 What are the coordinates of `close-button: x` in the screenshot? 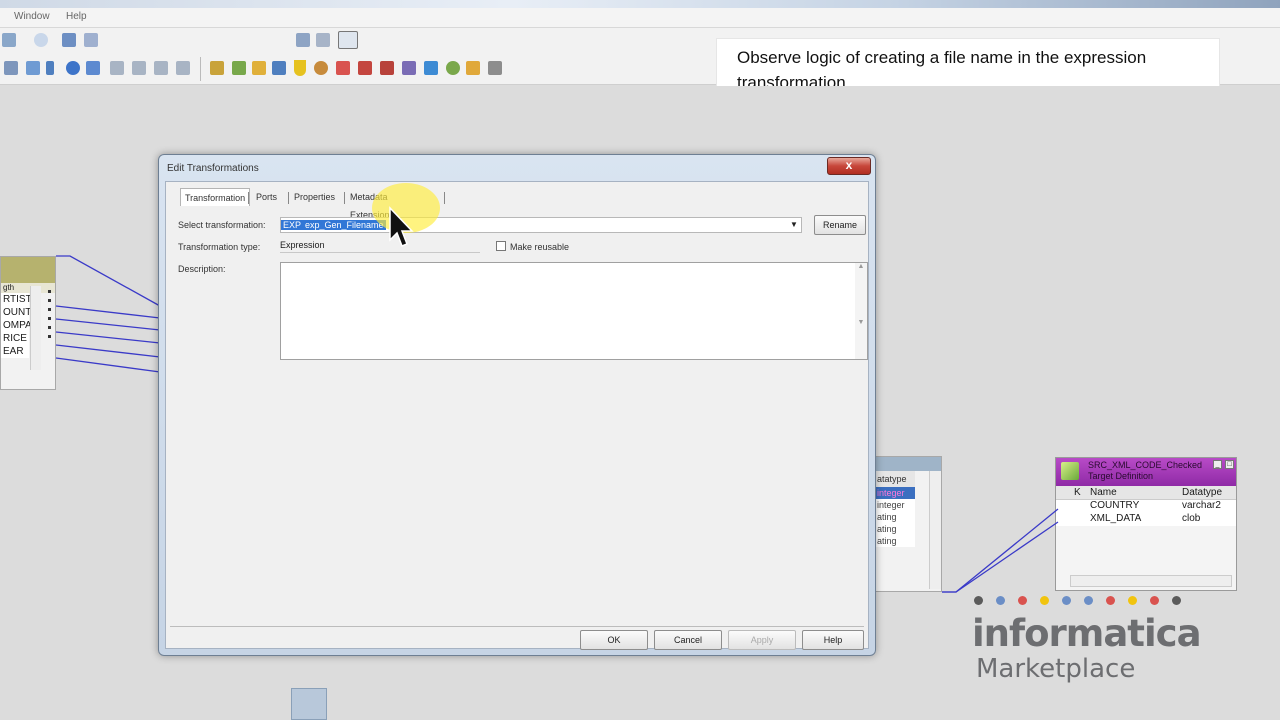 It's located at (849, 166).